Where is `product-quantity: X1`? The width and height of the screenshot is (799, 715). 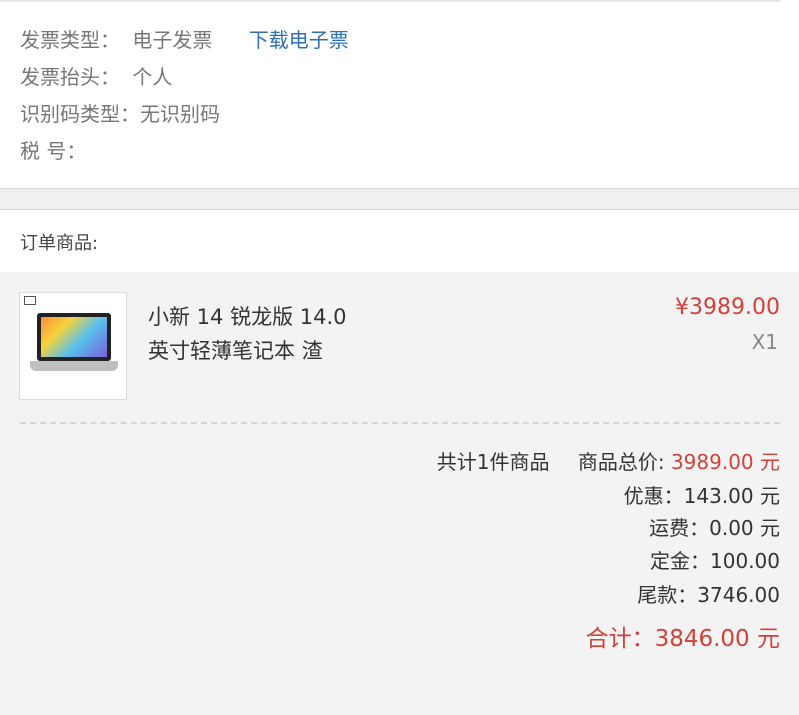
product-quantity: X1 is located at coordinates (764, 342).